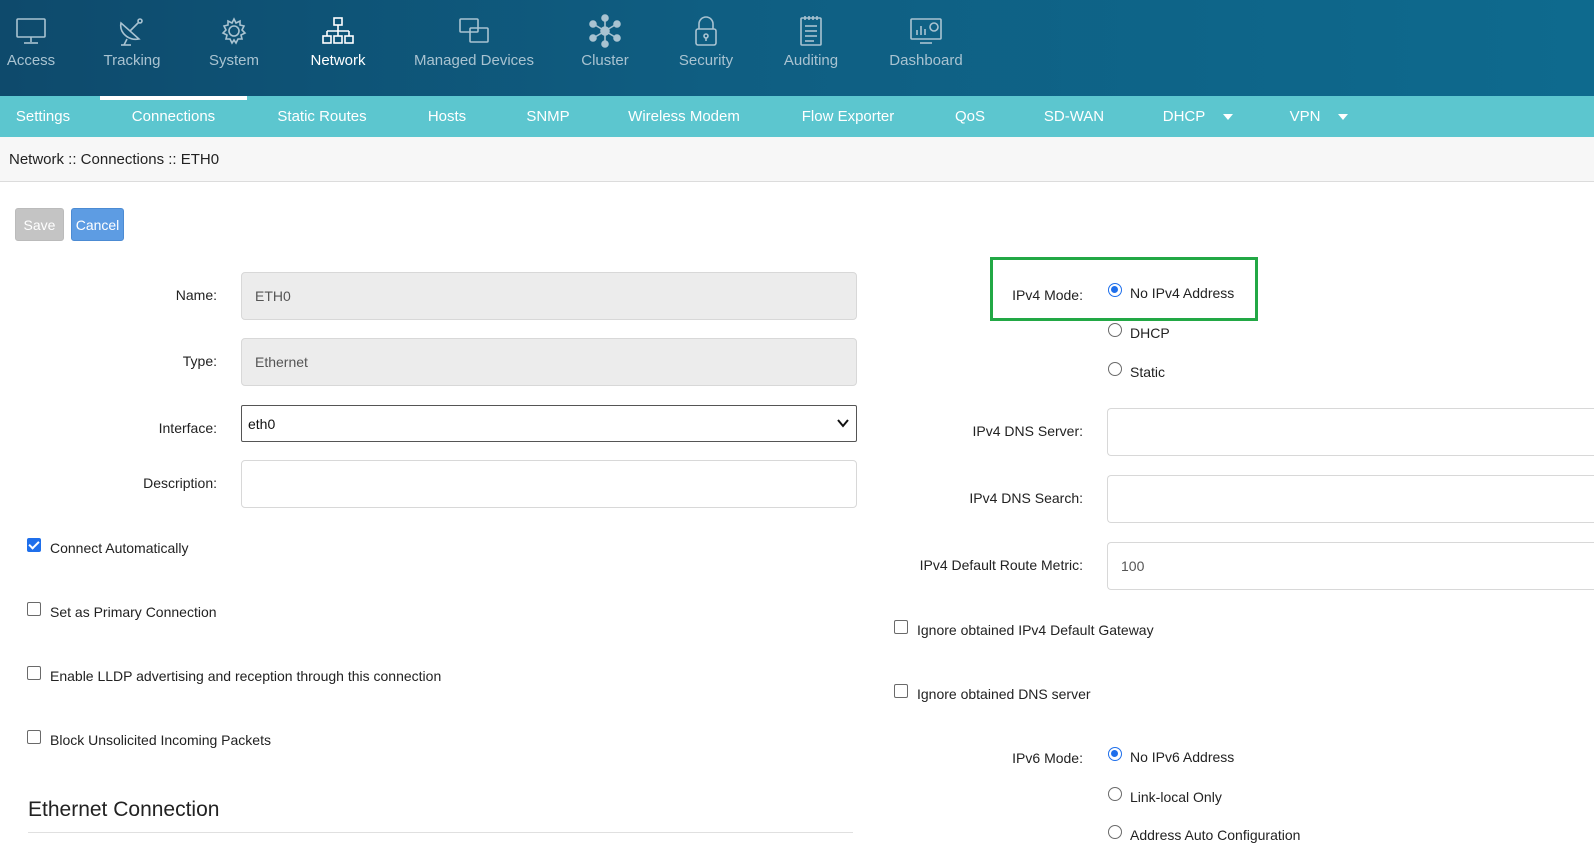 Image resolution: width=1594 pixels, height=850 pixels. What do you see at coordinates (34, 545) in the screenshot?
I see `connect-automatically-checkbox` at bounding box center [34, 545].